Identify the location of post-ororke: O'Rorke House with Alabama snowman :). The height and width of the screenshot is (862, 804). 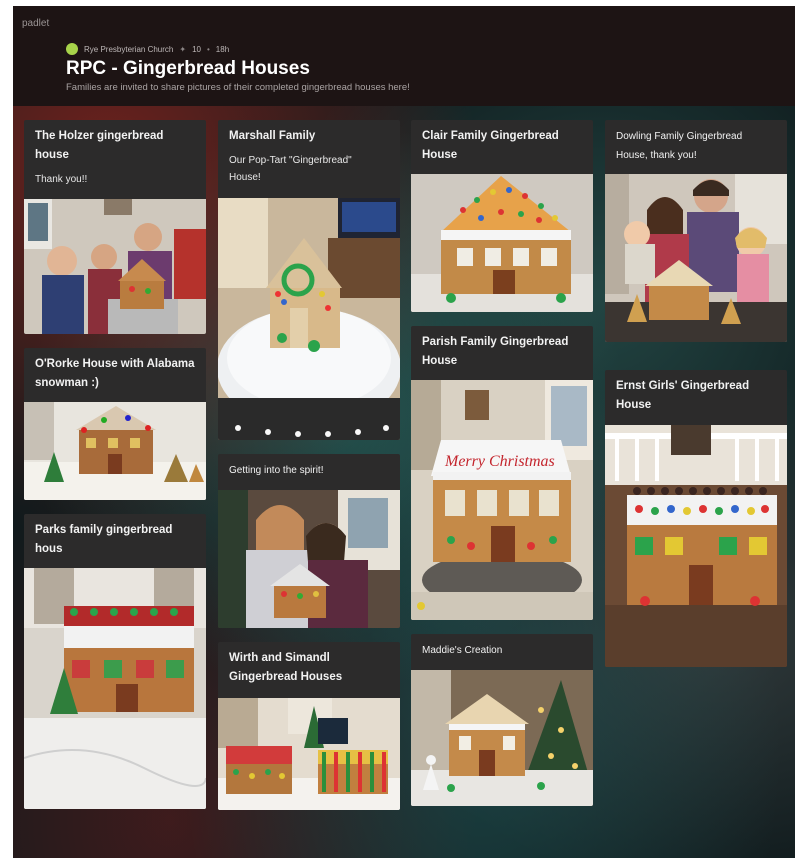
(115, 424).